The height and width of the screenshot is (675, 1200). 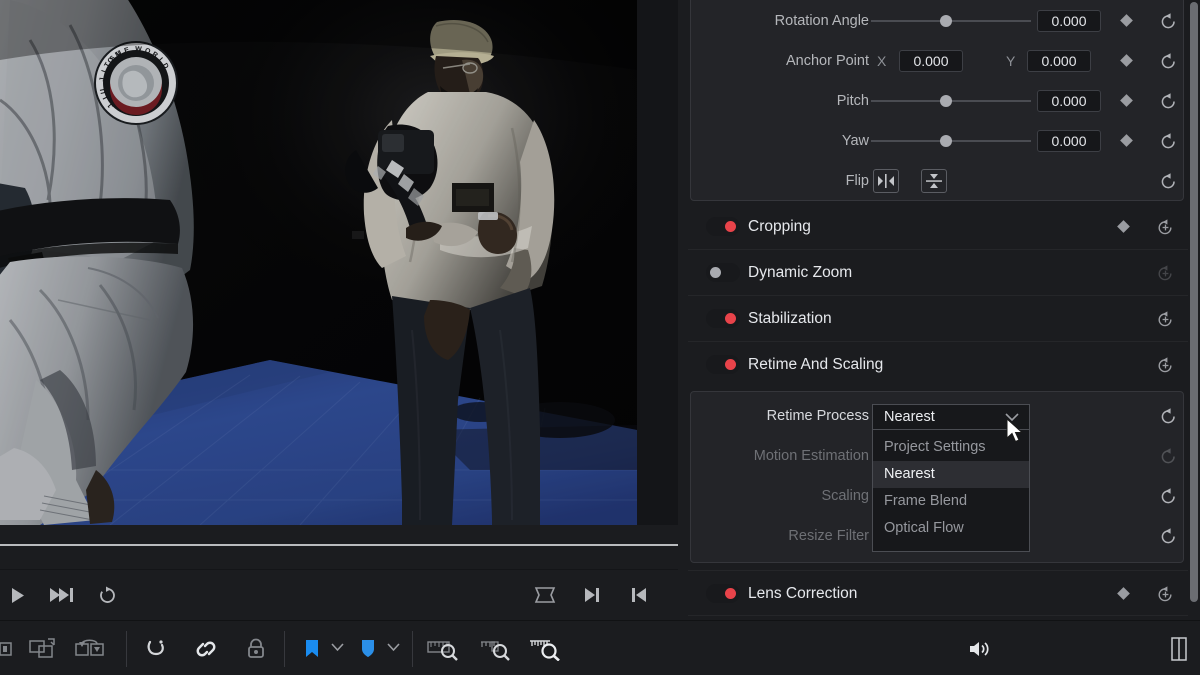 What do you see at coordinates (730, 364) in the screenshot?
I see `retime-toggle-dot` at bounding box center [730, 364].